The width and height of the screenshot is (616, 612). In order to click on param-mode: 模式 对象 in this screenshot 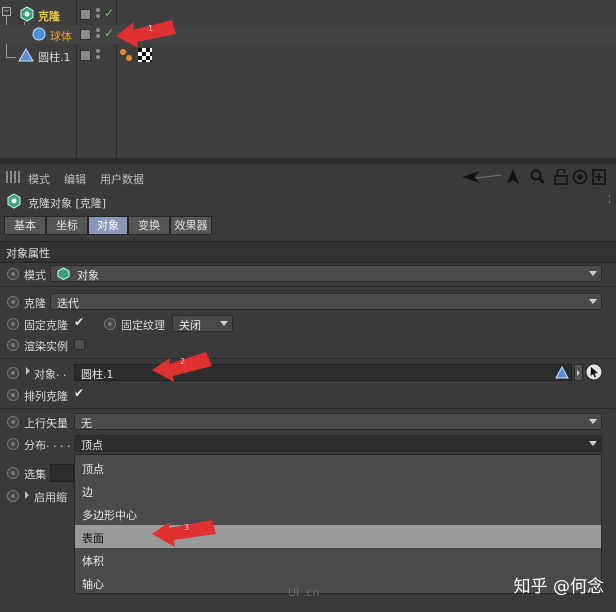, I will do `click(308, 274)`.